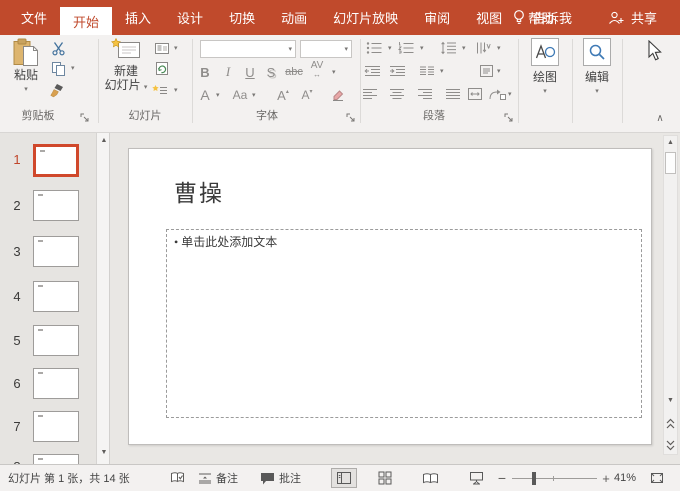 The width and height of the screenshot is (680, 491). Describe the element at coordinates (254, 96) in the screenshot. I see `change-case-dropdown: ▾` at that location.